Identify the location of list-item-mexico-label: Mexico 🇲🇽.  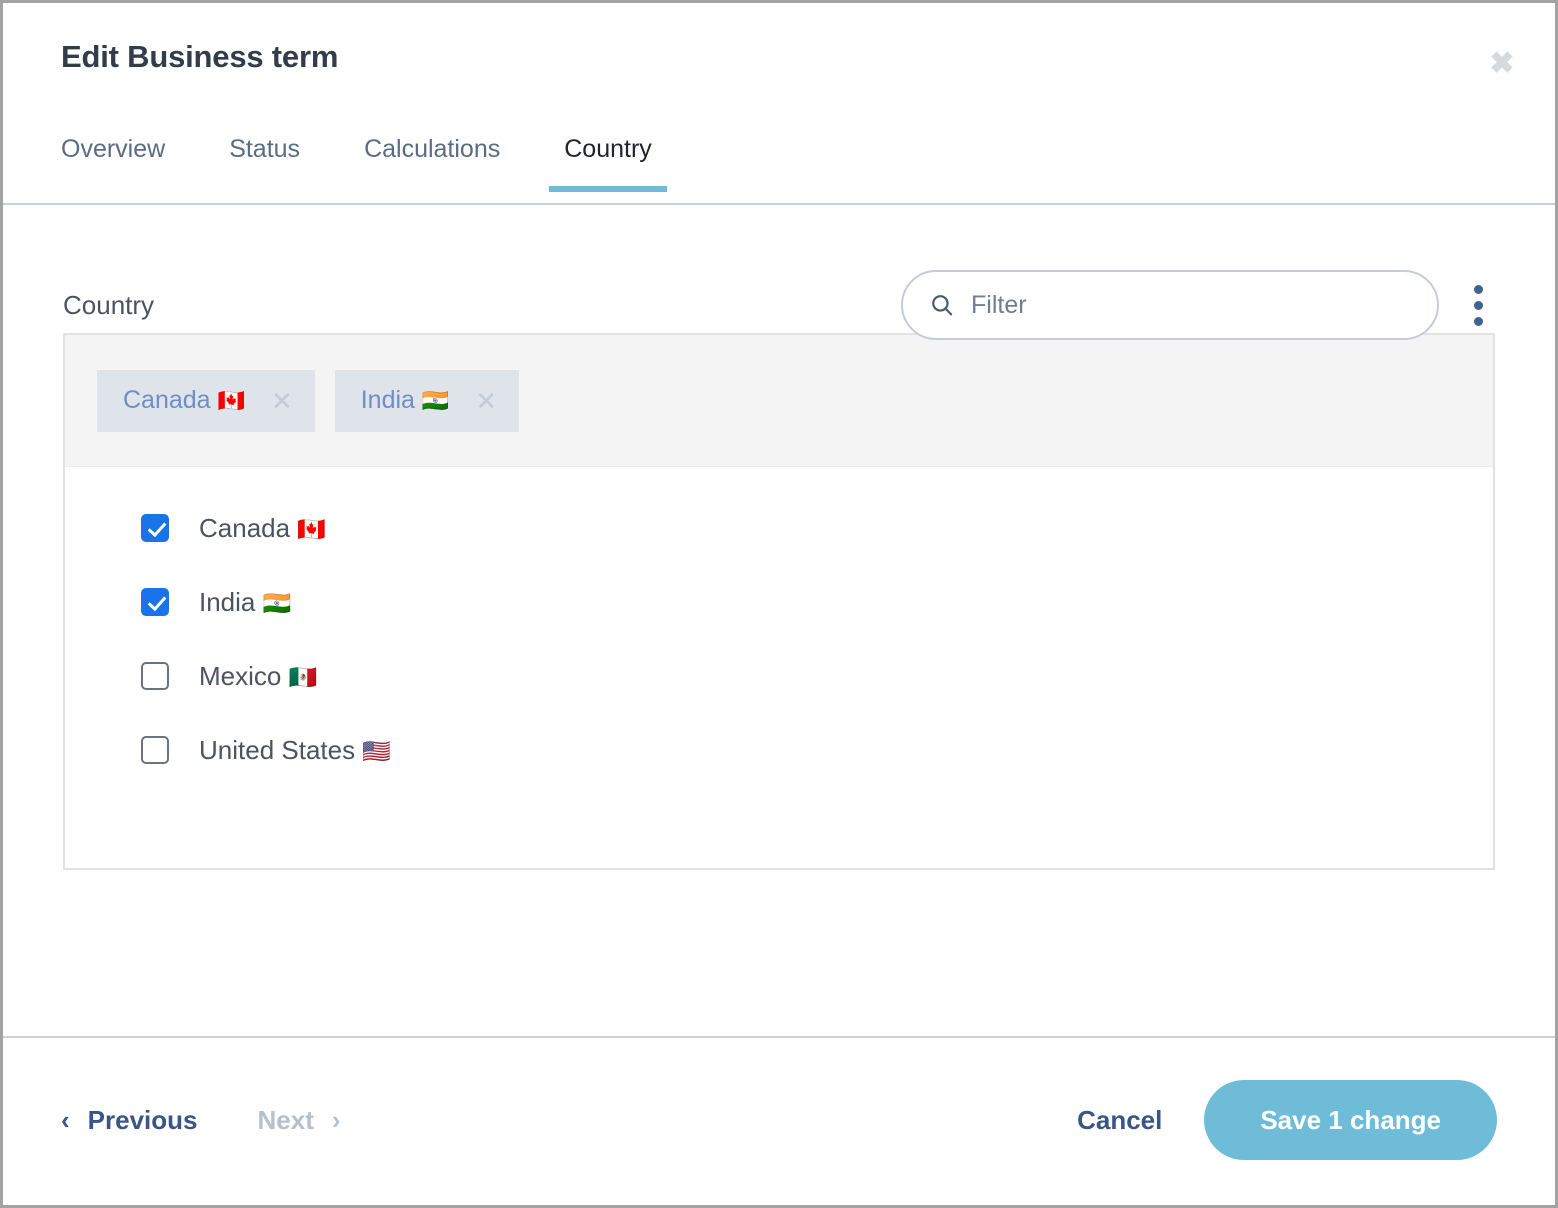
(258, 676).